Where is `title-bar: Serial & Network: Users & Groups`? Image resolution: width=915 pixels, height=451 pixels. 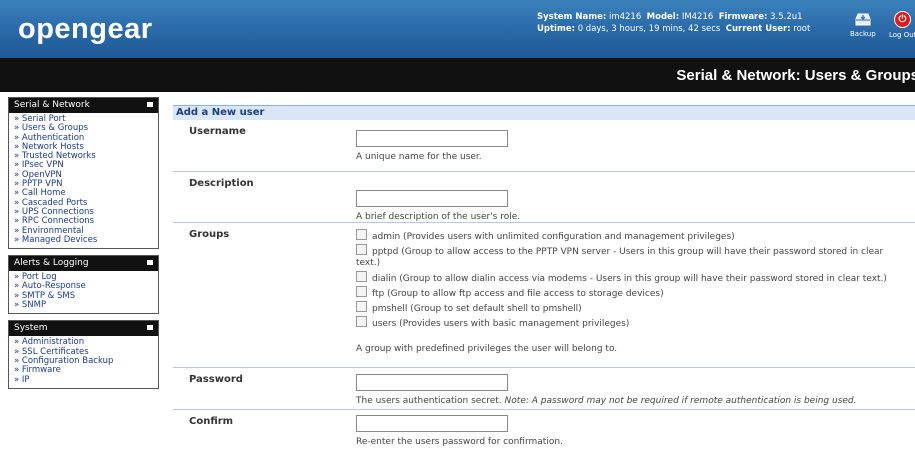
title-bar: Serial & Network: Users & Groups is located at coordinates (457, 75).